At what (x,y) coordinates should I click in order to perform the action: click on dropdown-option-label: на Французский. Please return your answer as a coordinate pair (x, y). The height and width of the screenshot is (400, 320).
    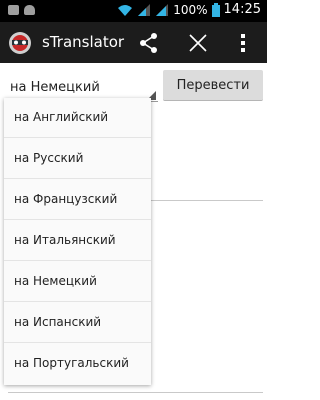
    Looking at the image, I should click on (66, 199).